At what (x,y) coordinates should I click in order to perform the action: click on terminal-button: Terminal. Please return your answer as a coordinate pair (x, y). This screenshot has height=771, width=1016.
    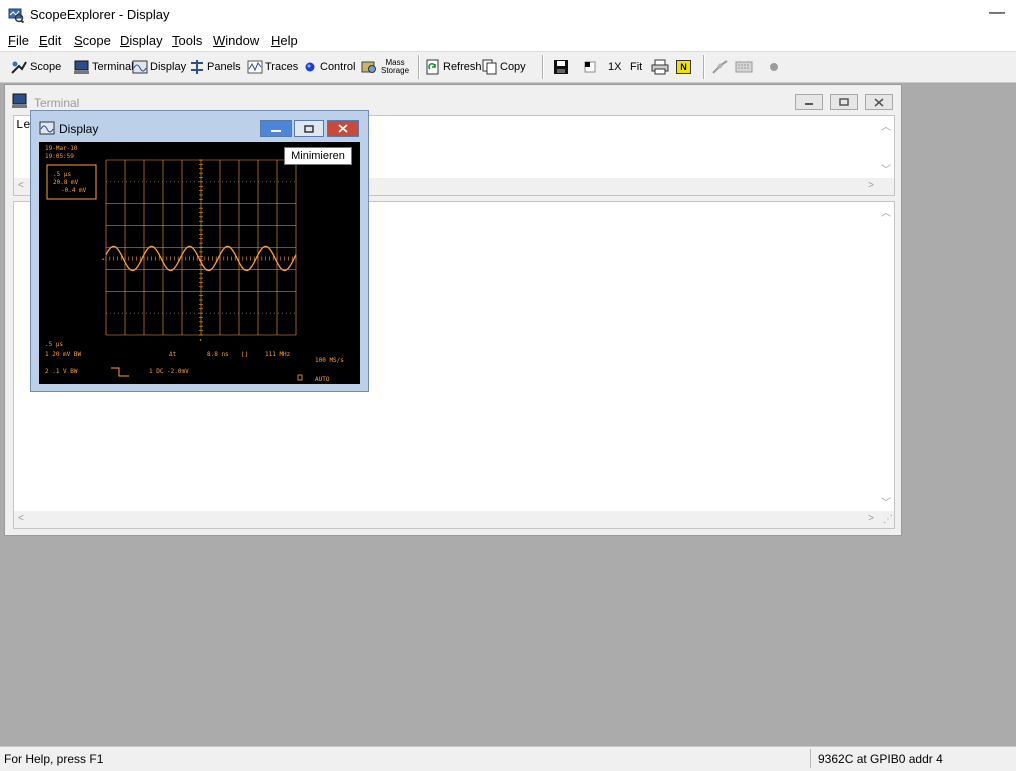
    Looking at the image, I should click on (104, 67).